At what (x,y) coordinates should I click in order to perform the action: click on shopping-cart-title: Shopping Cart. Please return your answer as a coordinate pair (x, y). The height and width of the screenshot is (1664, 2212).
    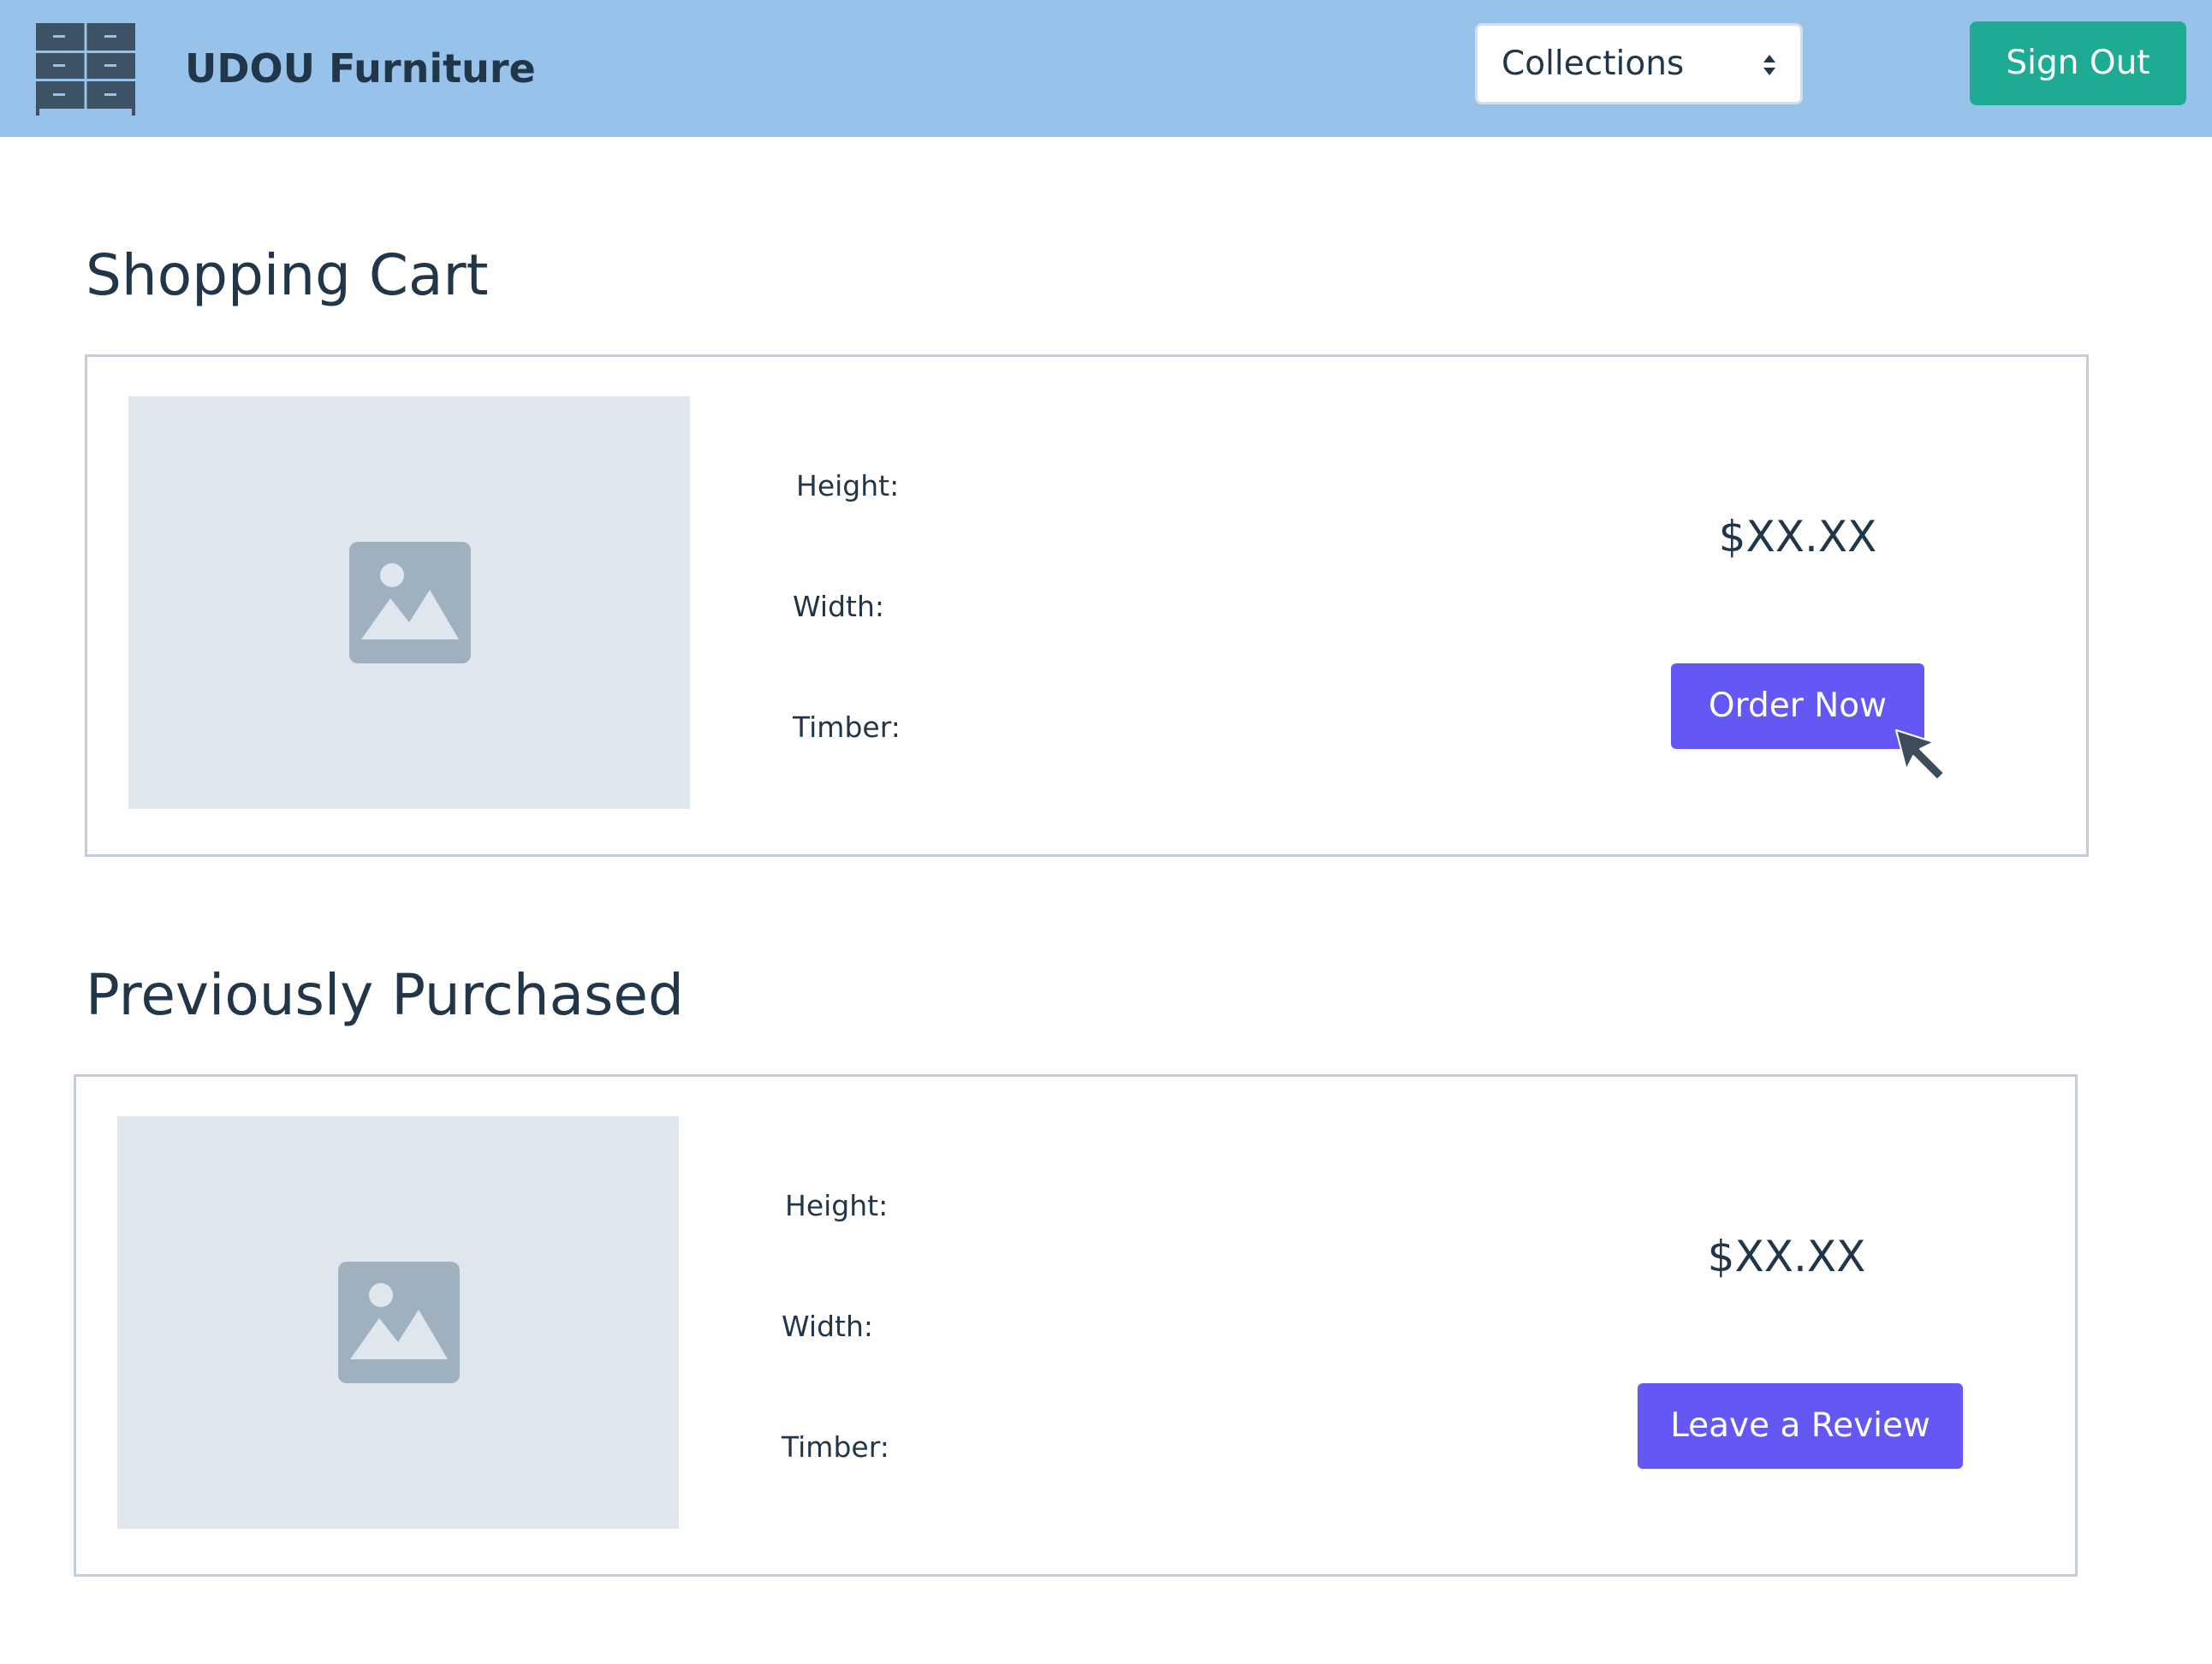
    Looking at the image, I should click on (288, 275).